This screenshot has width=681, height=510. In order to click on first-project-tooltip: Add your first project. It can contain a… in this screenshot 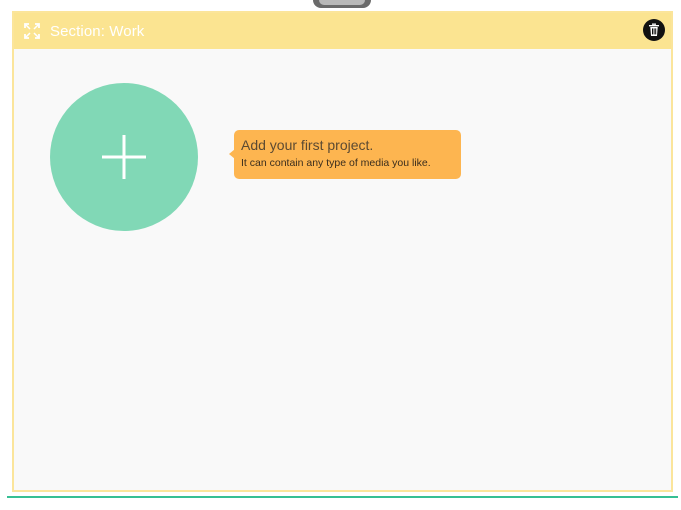, I will do `click(345, 154)`.